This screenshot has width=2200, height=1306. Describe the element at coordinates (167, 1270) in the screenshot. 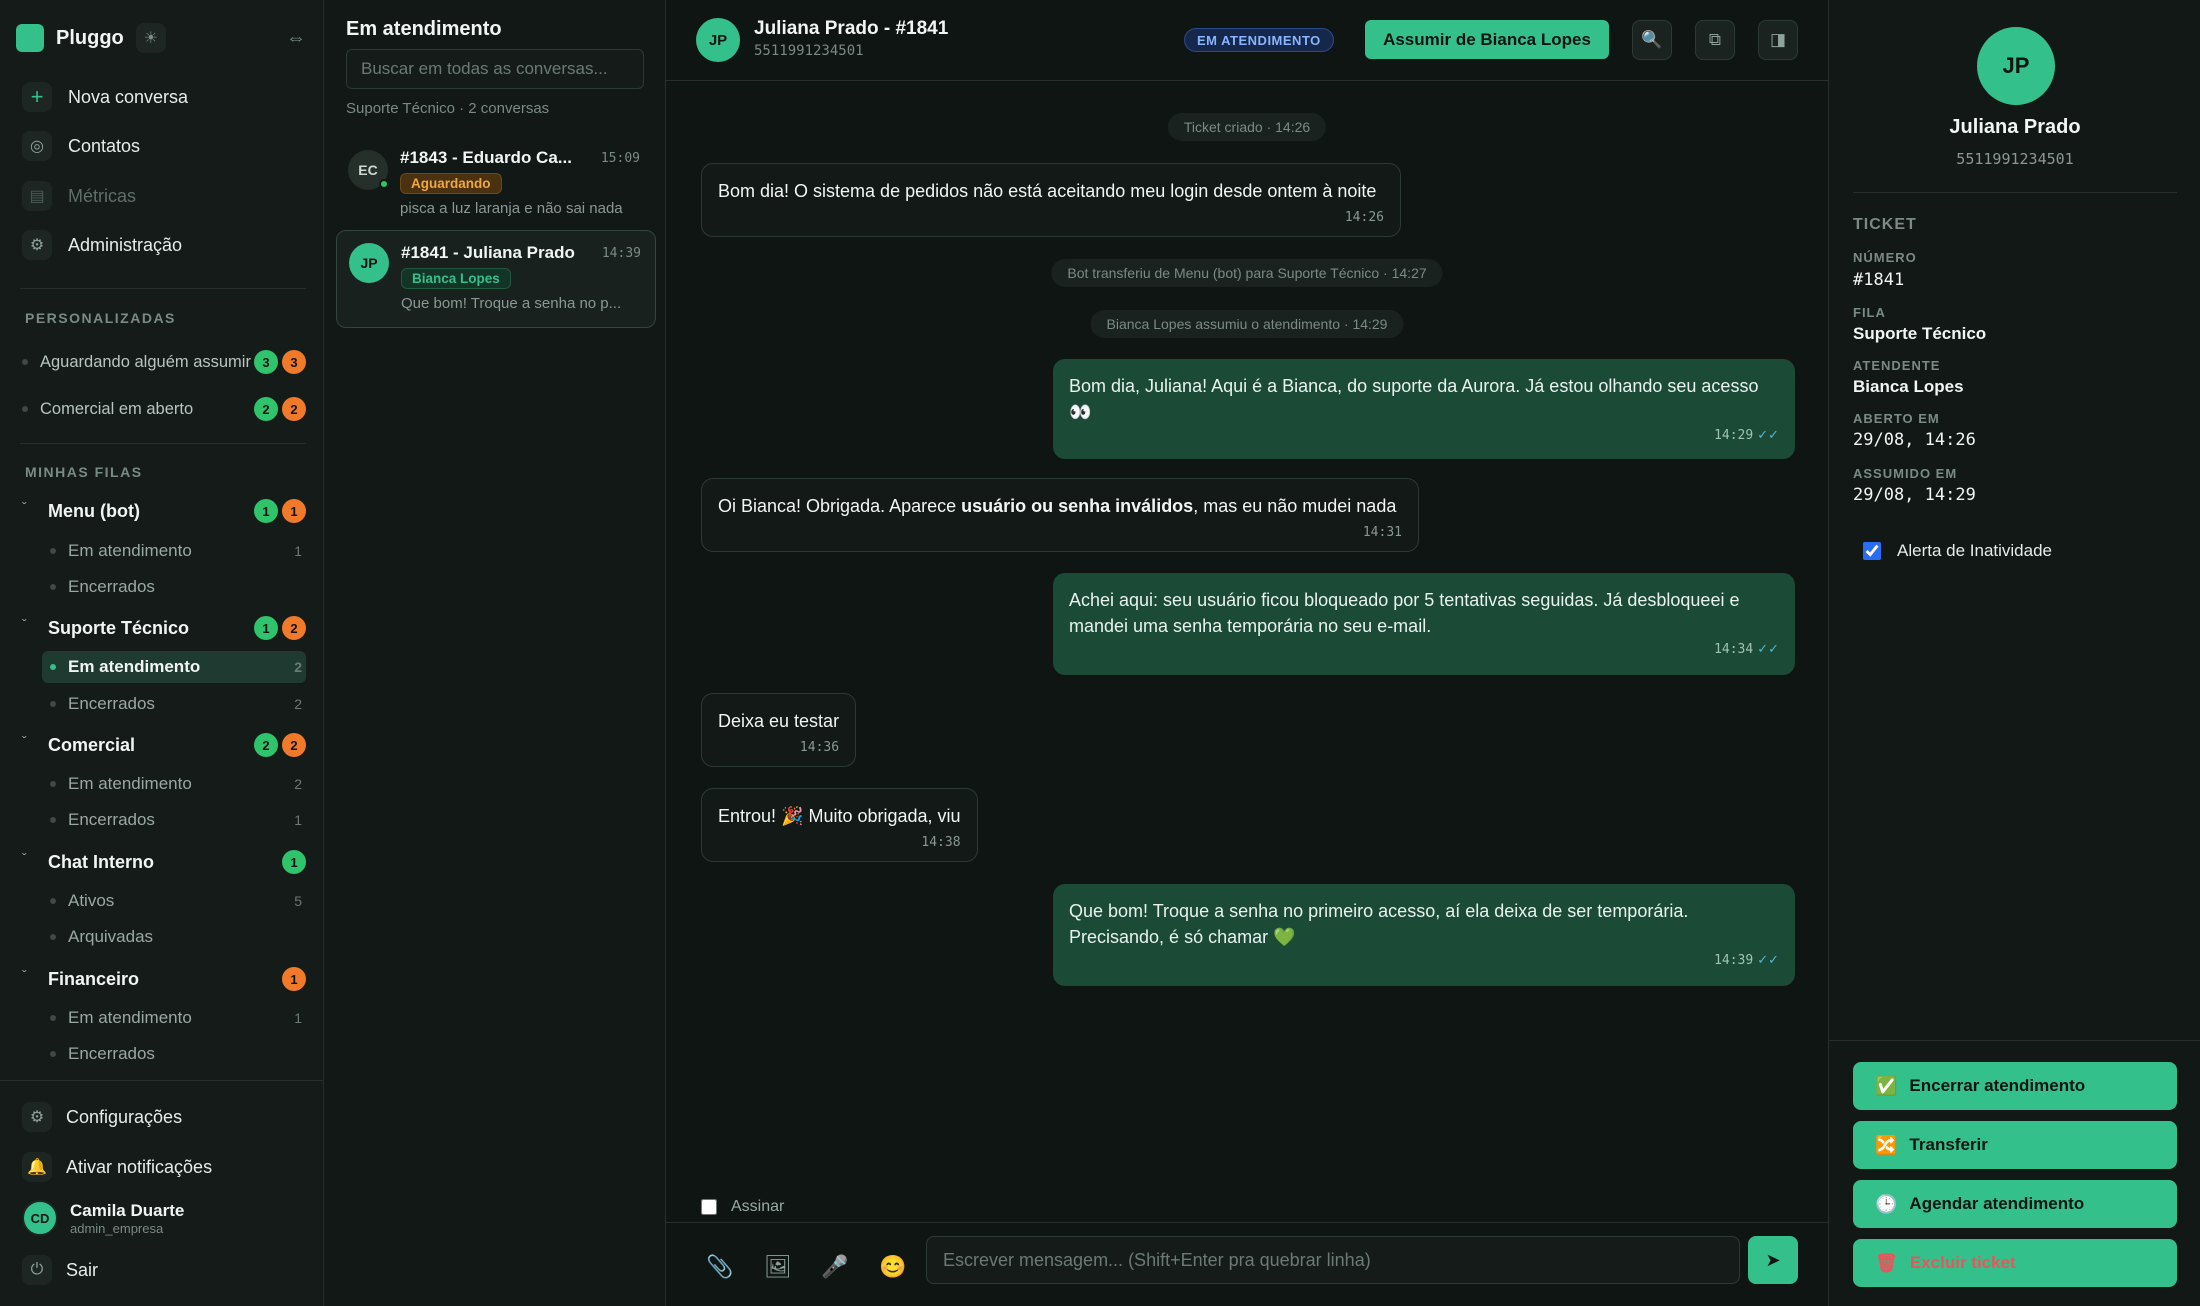

I see `logout-button: ⏻ Sair` at that location.